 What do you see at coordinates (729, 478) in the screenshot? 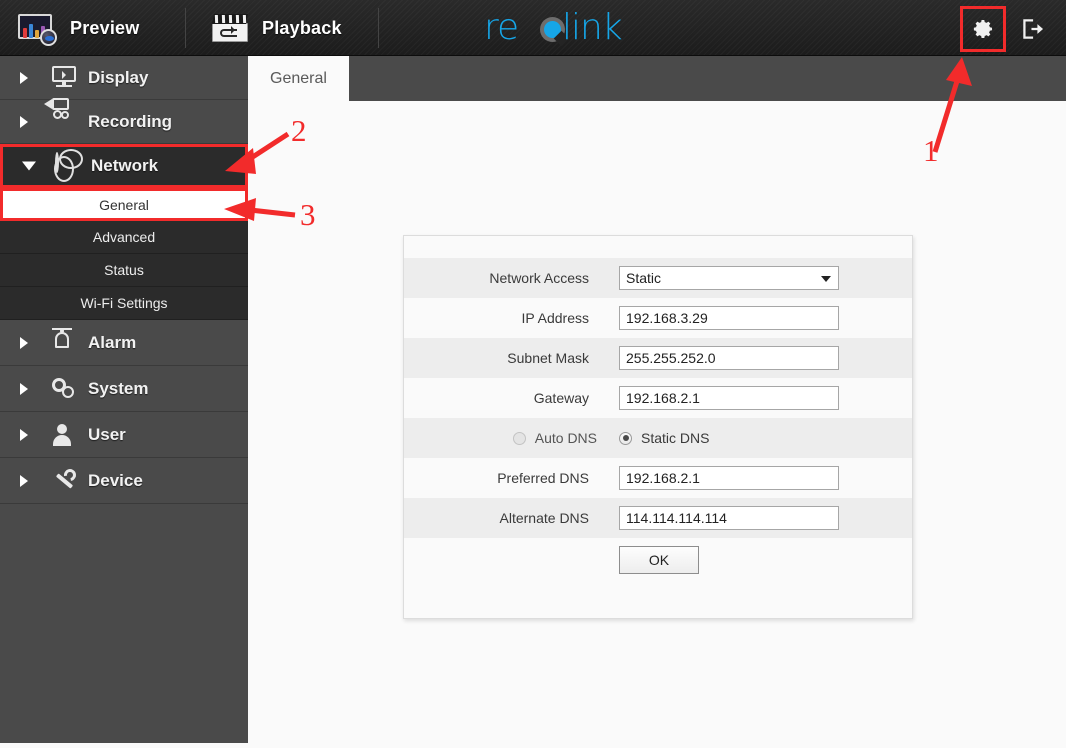
I see `preferred-dns-input` at bounding box center [729, 478].